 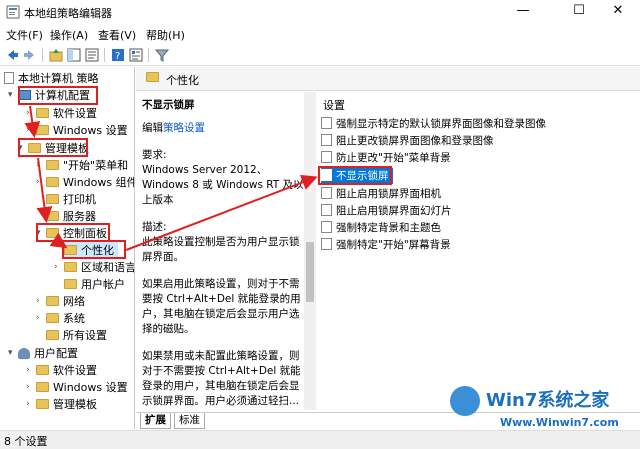 What do you see at coordinates (82, 165) in the screenshot?
I see `tree-item-start-menu: › "开始"菜单和` at bounding box center [82, 165].